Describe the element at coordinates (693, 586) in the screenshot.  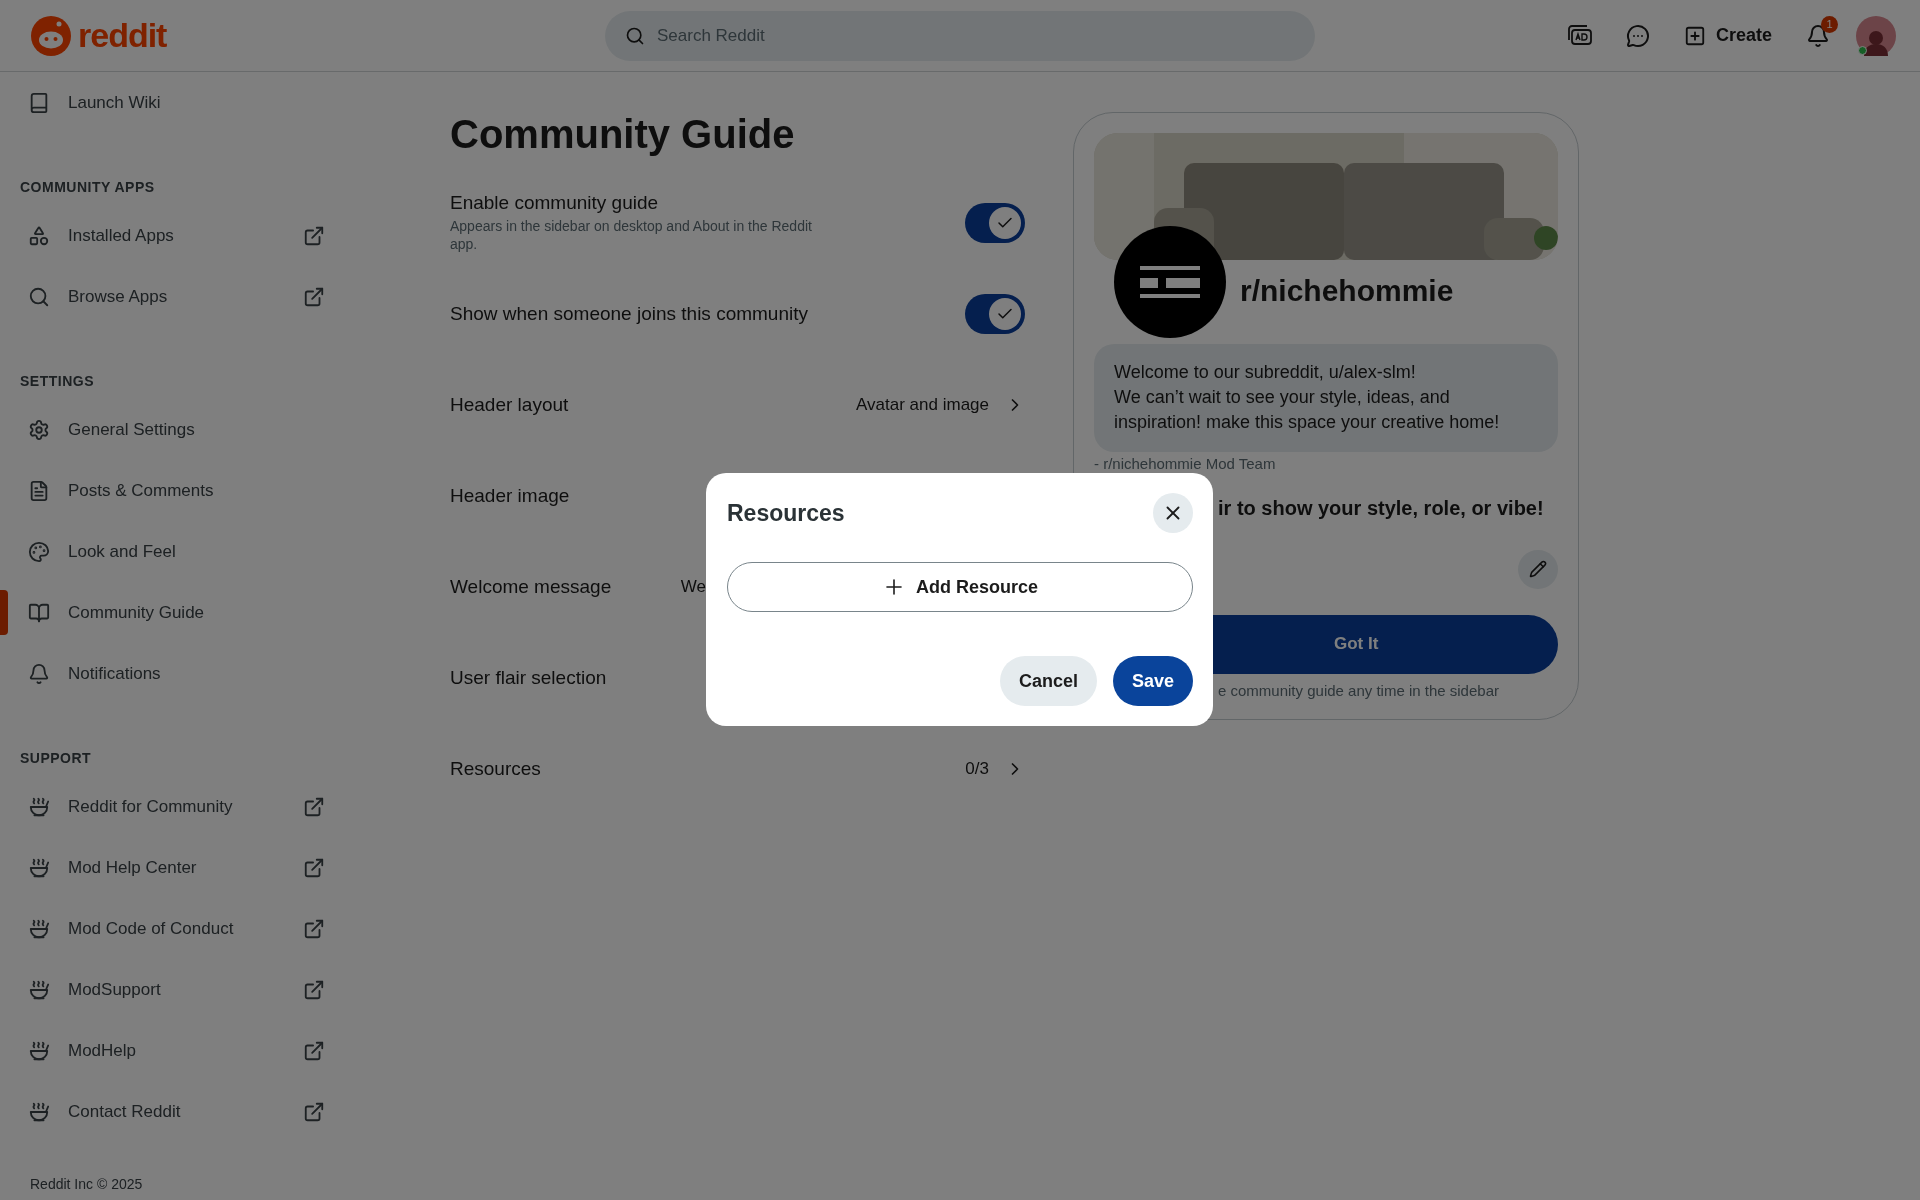
I see `setting-value: We` at that location.